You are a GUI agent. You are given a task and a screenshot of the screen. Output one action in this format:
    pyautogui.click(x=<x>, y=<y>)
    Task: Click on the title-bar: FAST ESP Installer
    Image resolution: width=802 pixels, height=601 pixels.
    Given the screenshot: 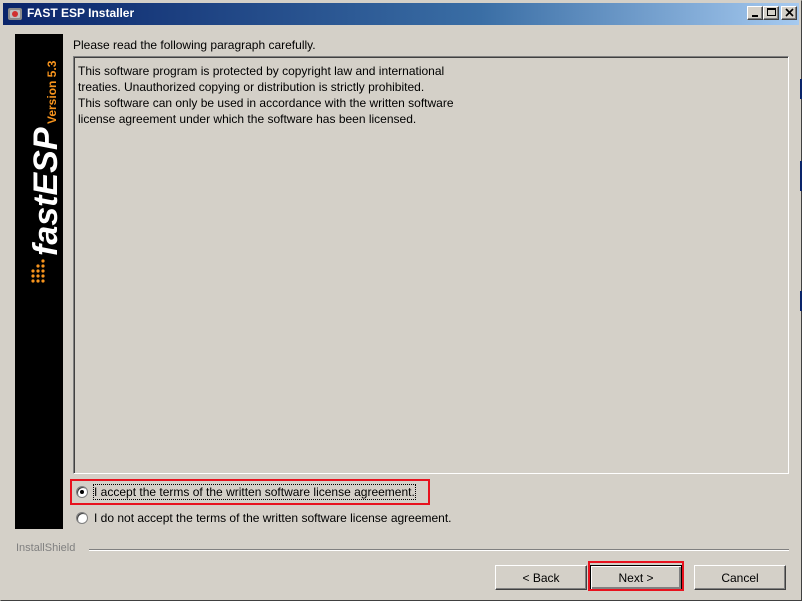 What is the action you would take?
    pyautogui.click(x=401, y=14)
    